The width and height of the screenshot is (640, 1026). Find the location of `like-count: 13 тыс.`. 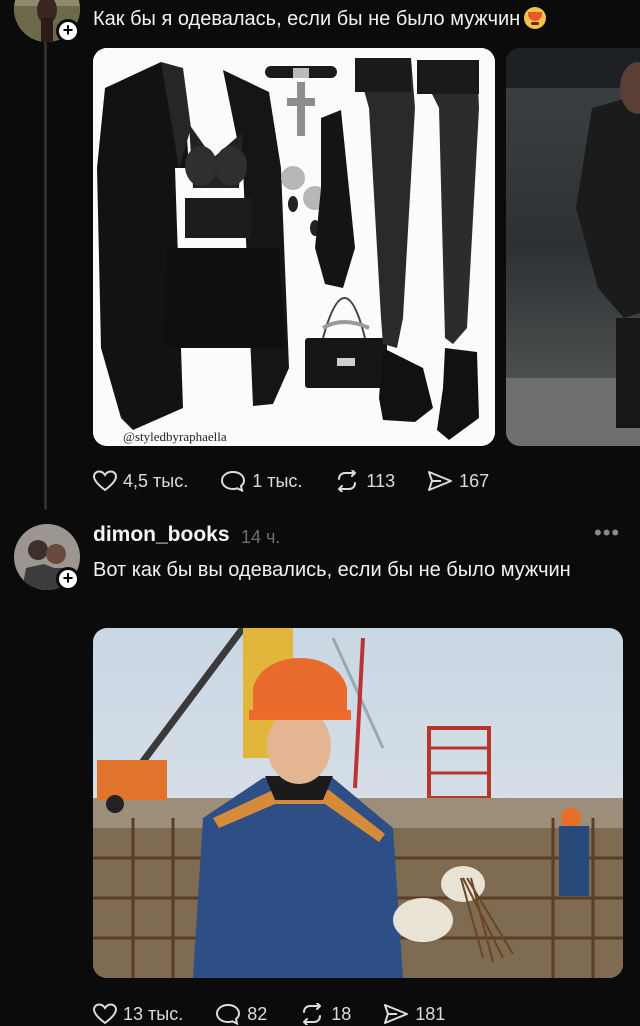

like-count: 13 тыс. is located at coordinates (153, 1013).